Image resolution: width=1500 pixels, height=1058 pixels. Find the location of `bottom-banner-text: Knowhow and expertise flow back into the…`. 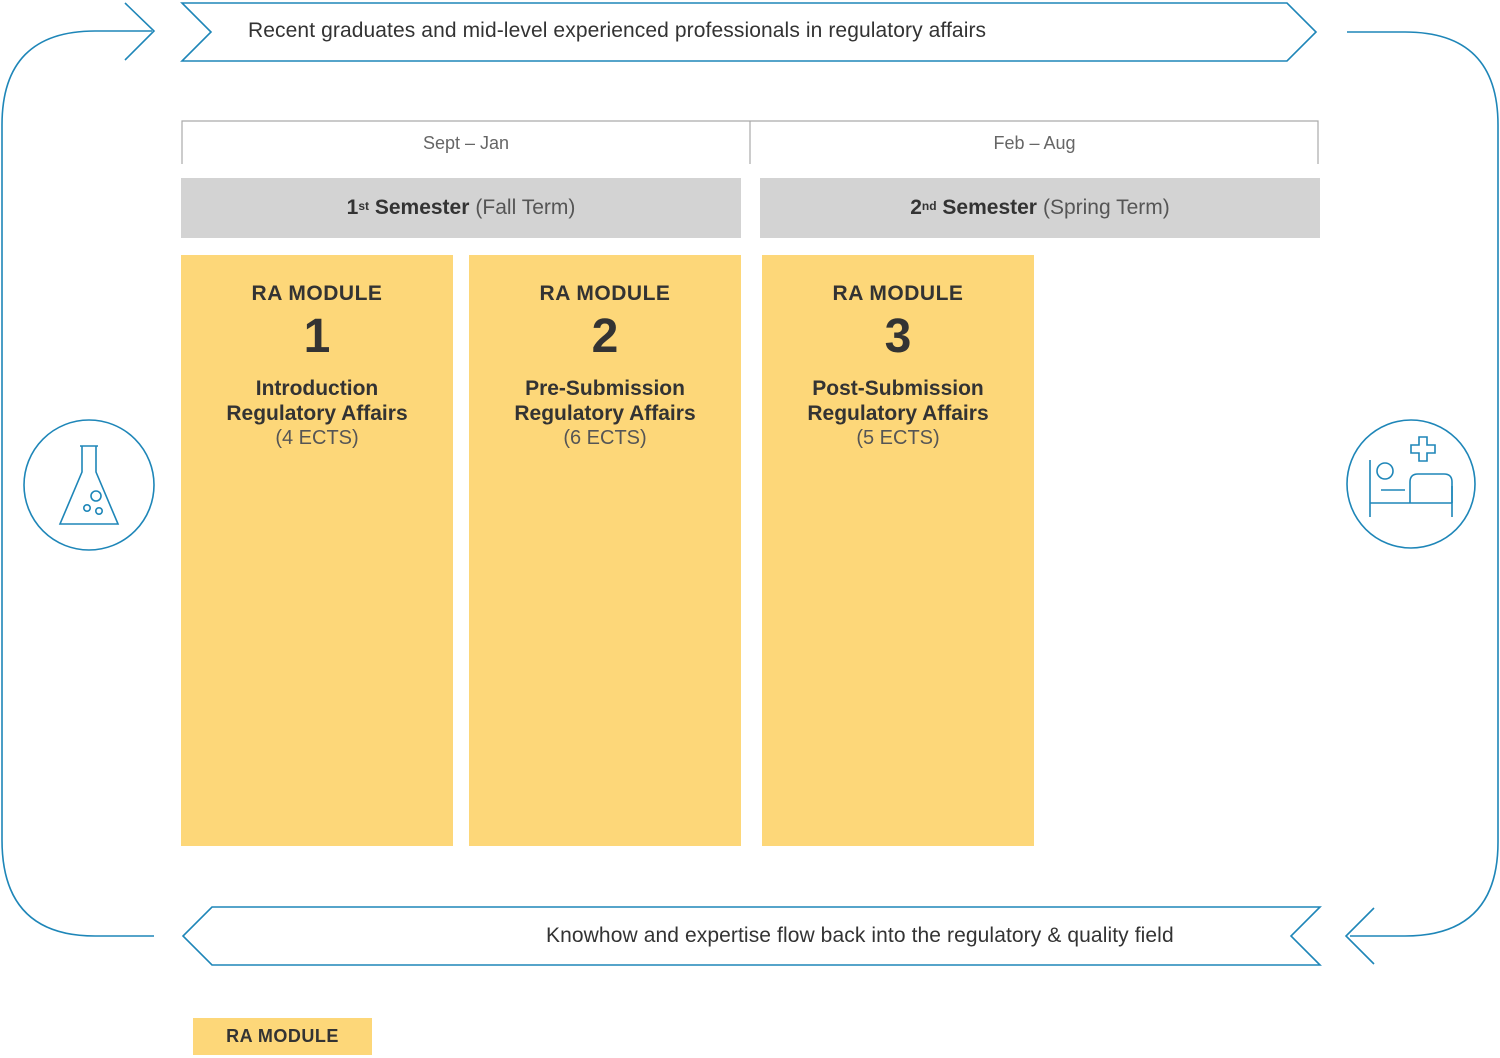

bottom-banner-text: Knowhow and expertise flow back into the… is located at coordinates (860, 935).